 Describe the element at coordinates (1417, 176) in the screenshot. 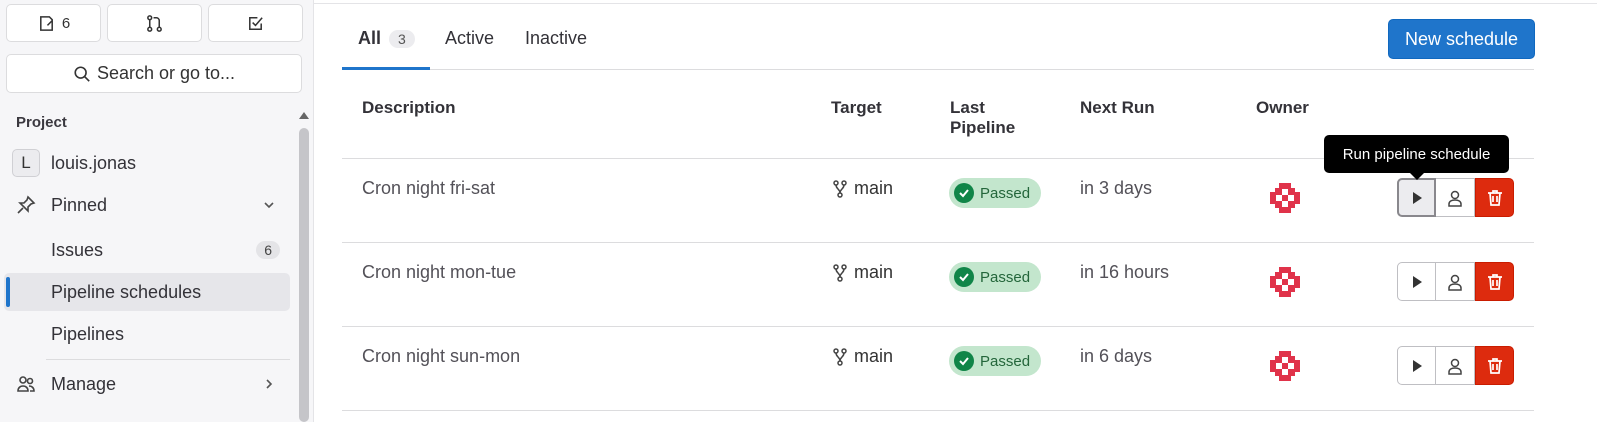

I see `tooltip-arrow` at that location.